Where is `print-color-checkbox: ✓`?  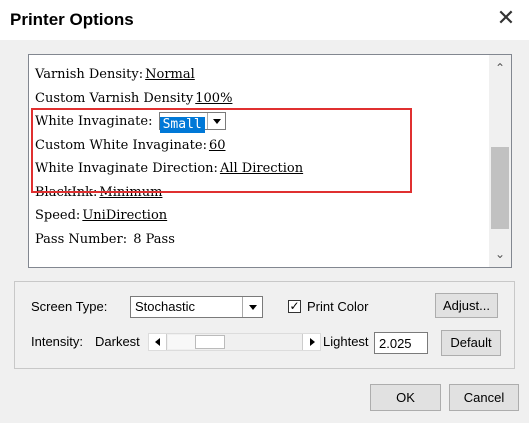
print-color-checkbox: ✓ is located at coordinates (294, 306).